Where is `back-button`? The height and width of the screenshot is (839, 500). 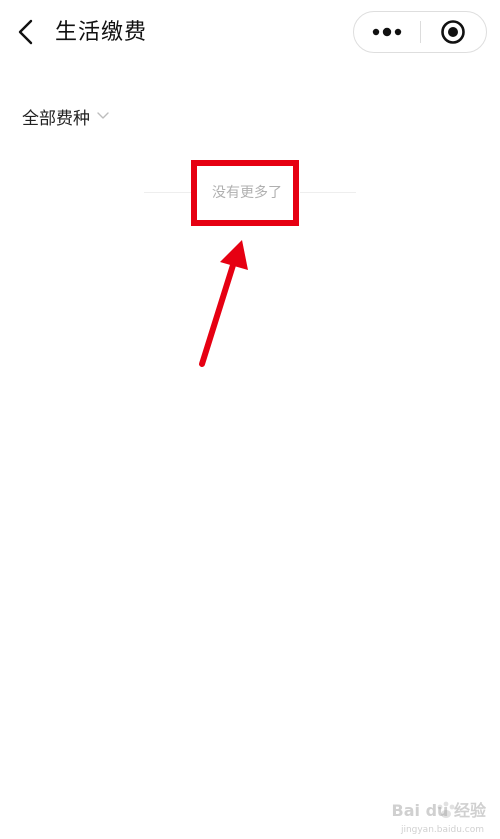 back-button is located at coordinates (26, 32).